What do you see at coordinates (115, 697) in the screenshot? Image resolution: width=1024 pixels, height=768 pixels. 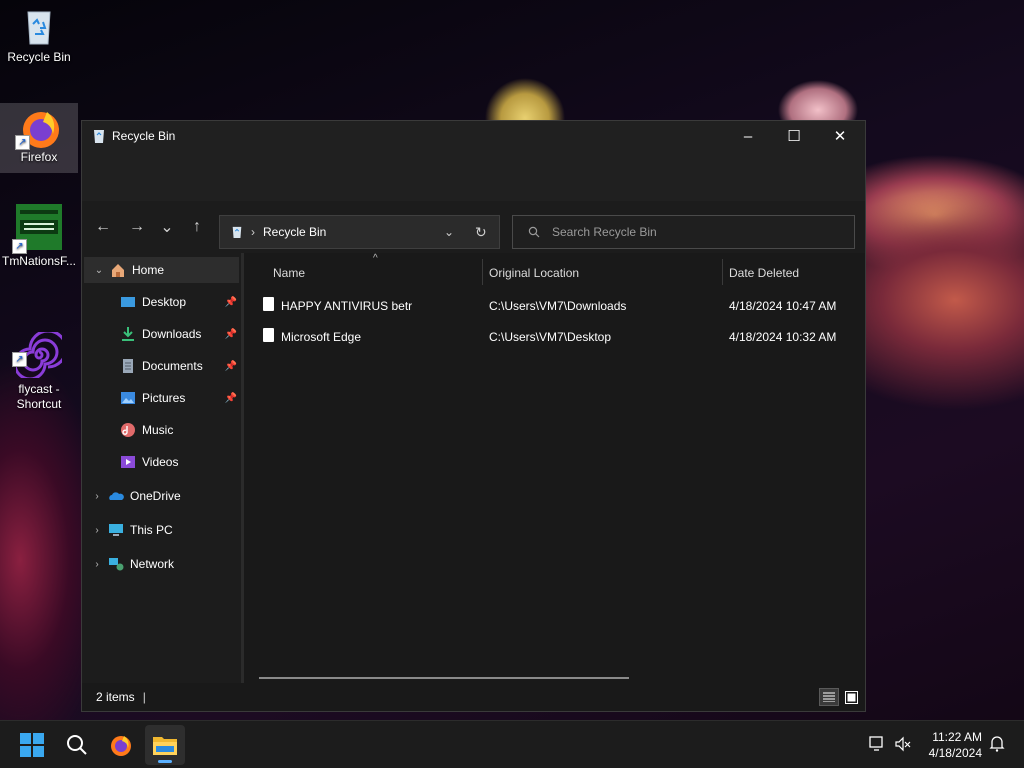 I see `item-count: 2 items` at bounding box center [115, 697].